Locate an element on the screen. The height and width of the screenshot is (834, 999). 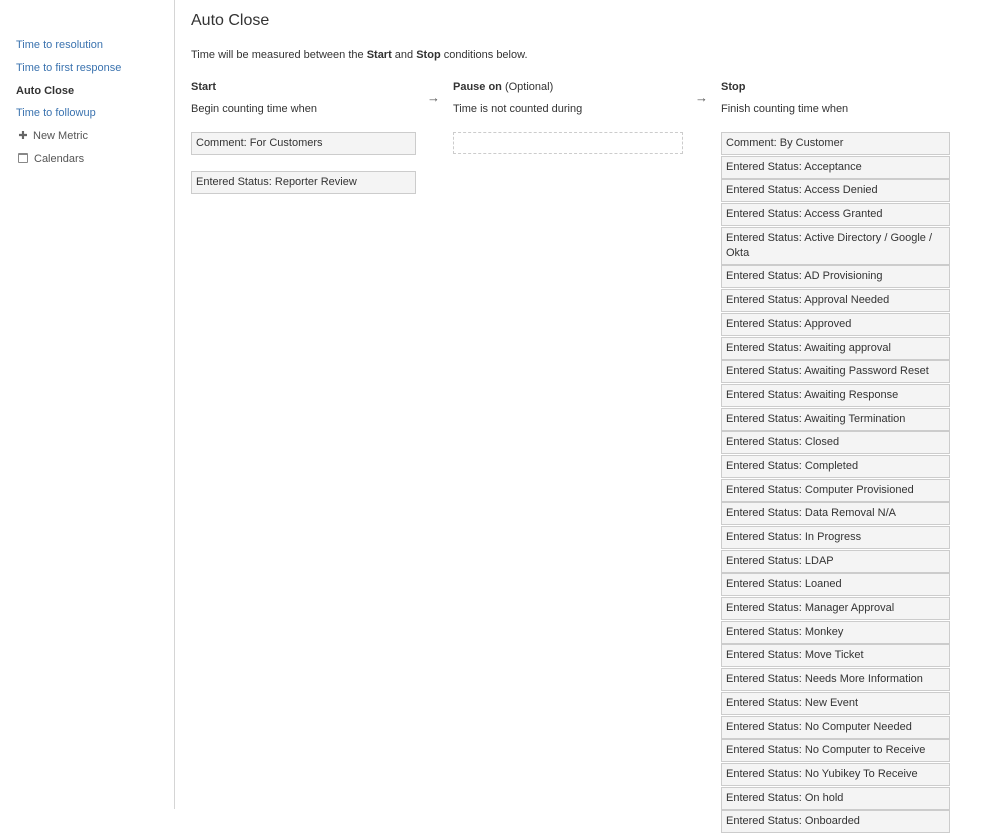
stop-condition-item: Entered Status: No Computer Needed is located at coordinates (835, 727).